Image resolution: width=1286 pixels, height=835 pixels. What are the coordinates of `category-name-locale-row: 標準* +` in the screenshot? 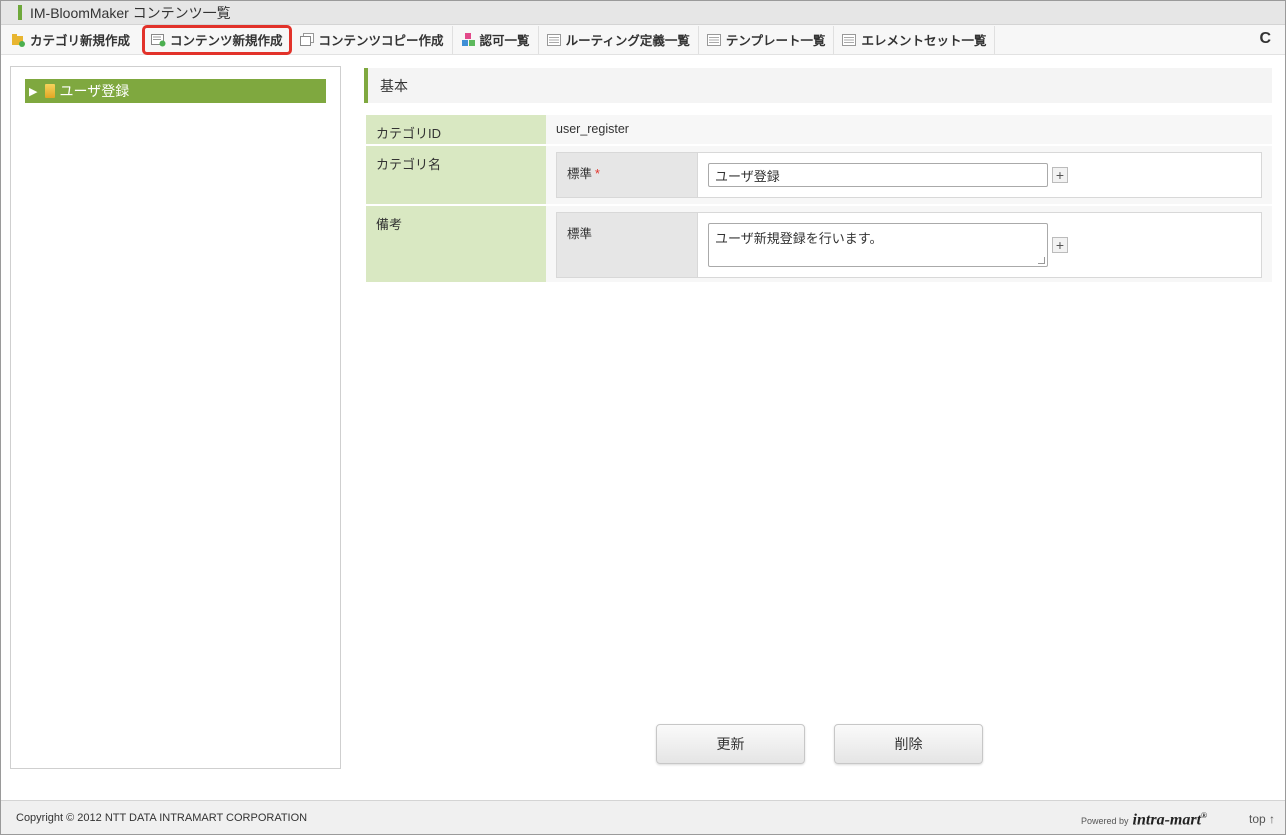 It's located at (909, 175).